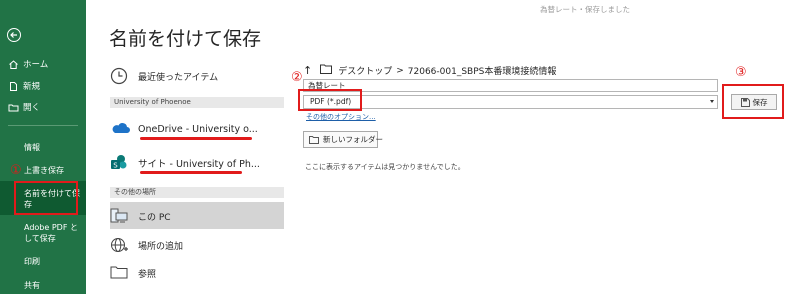 The image size is (800, 294). I want to click on breadcrumb-folder: 72066-001_SBPS本番環境接続情報, so click(482, 70).